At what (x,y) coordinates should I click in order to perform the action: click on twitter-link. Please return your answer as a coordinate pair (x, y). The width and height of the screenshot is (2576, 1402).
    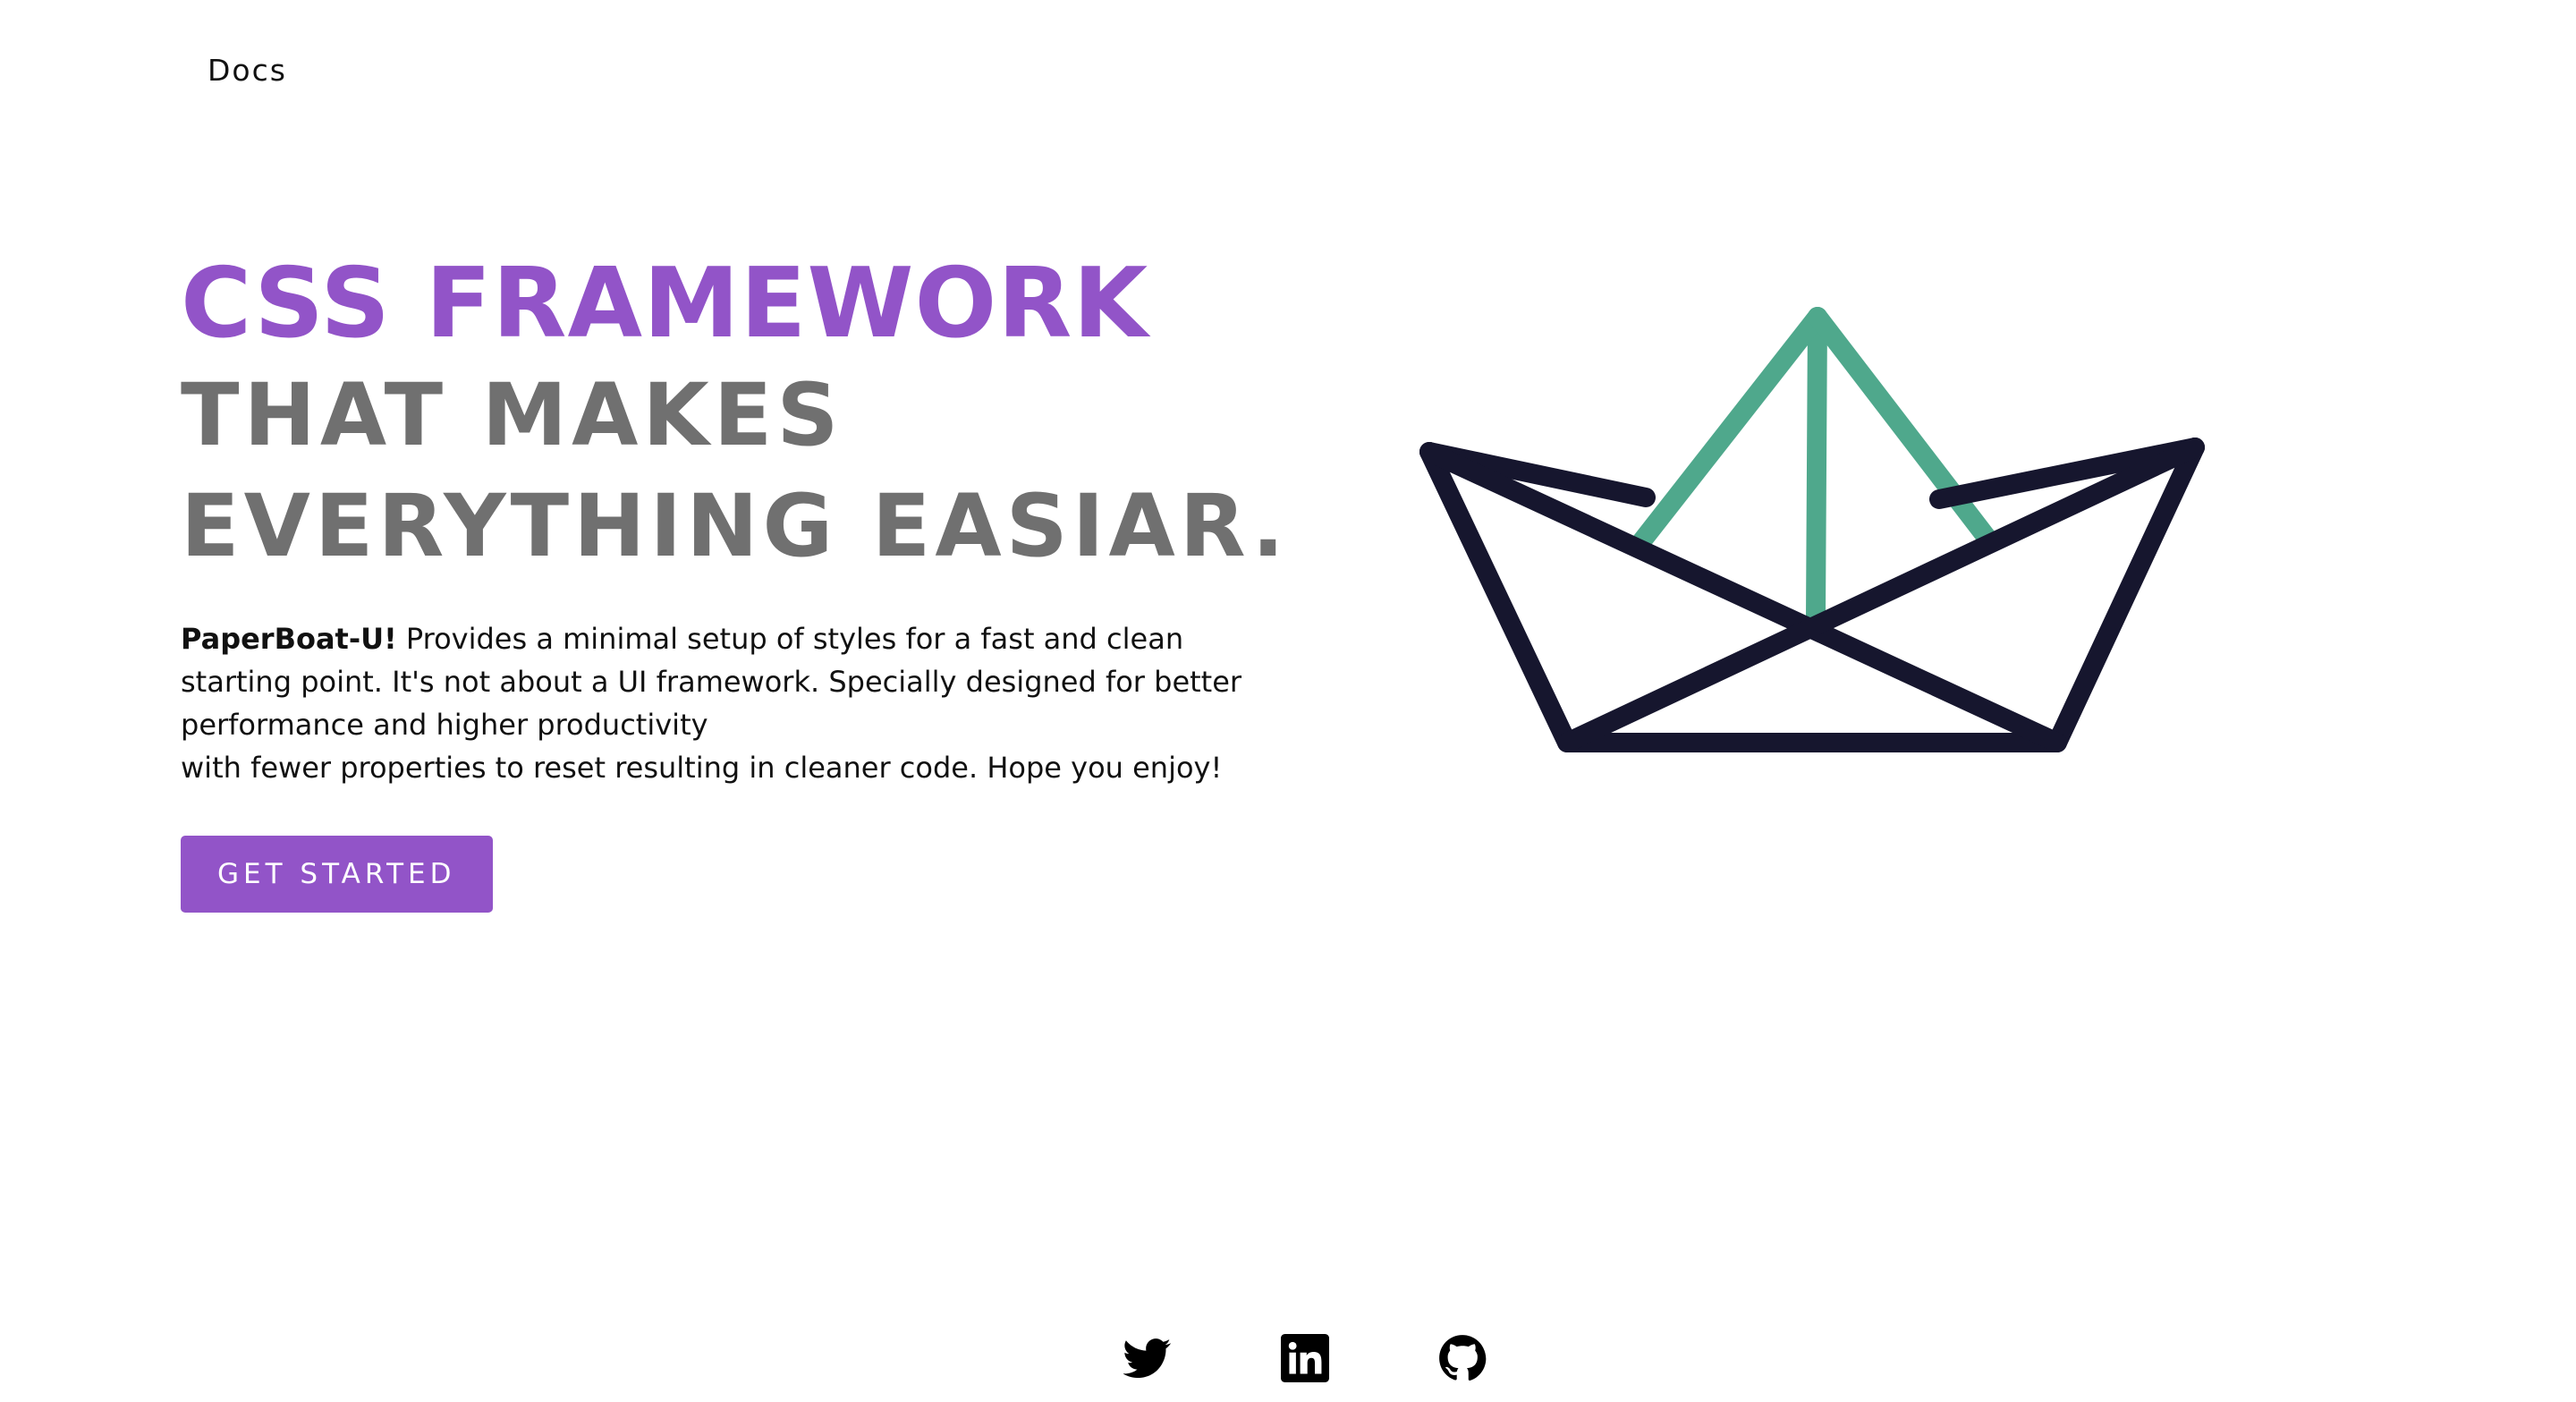
    Looking at the image, I should click on (1148, 1358).